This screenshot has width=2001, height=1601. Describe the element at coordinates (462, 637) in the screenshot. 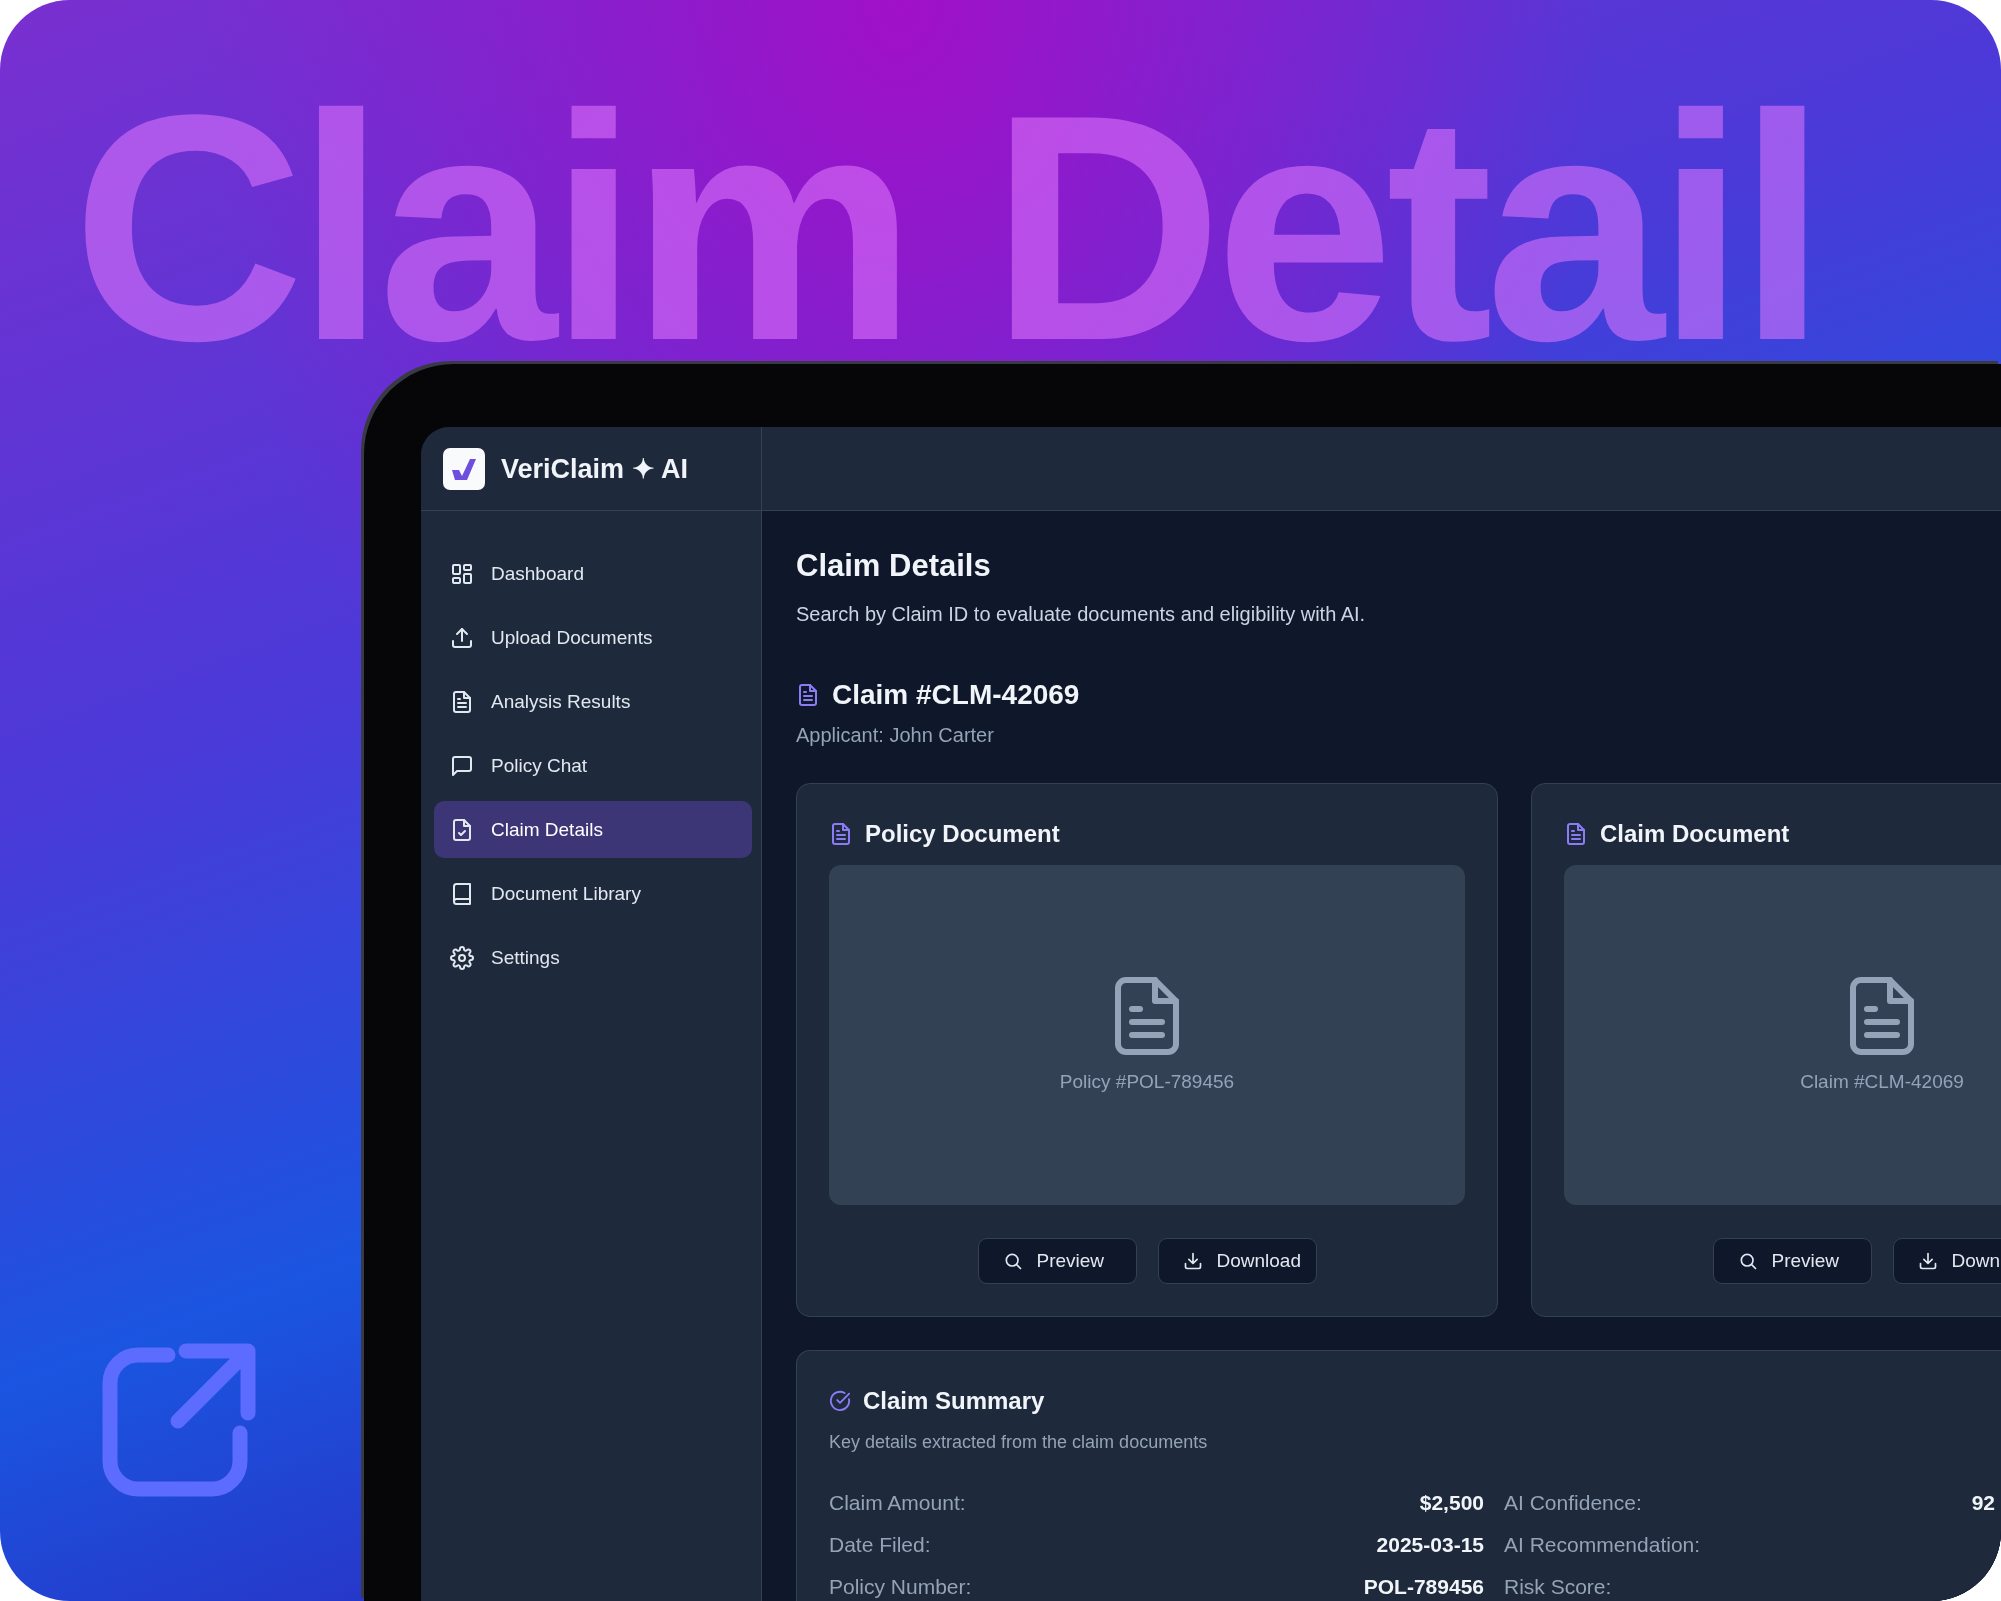

I see `upload-icon` at that location.